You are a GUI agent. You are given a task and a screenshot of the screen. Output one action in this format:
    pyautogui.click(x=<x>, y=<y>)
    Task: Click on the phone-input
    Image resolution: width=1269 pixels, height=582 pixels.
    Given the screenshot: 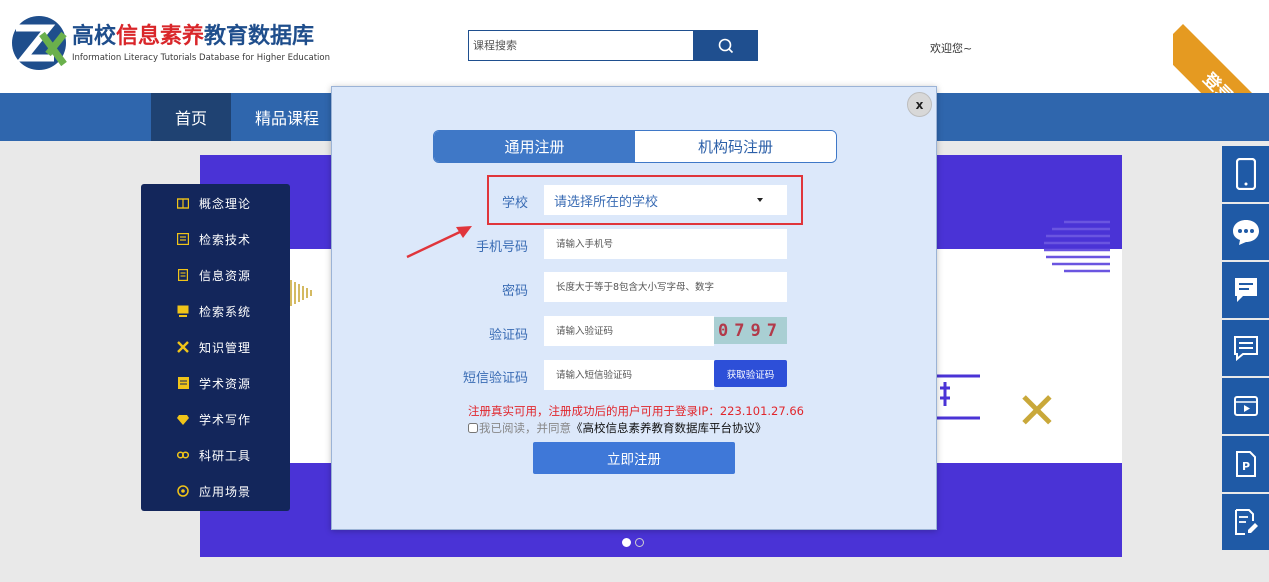 What is the action you would take?
    pyautogui.click(x=665, y=244)
    